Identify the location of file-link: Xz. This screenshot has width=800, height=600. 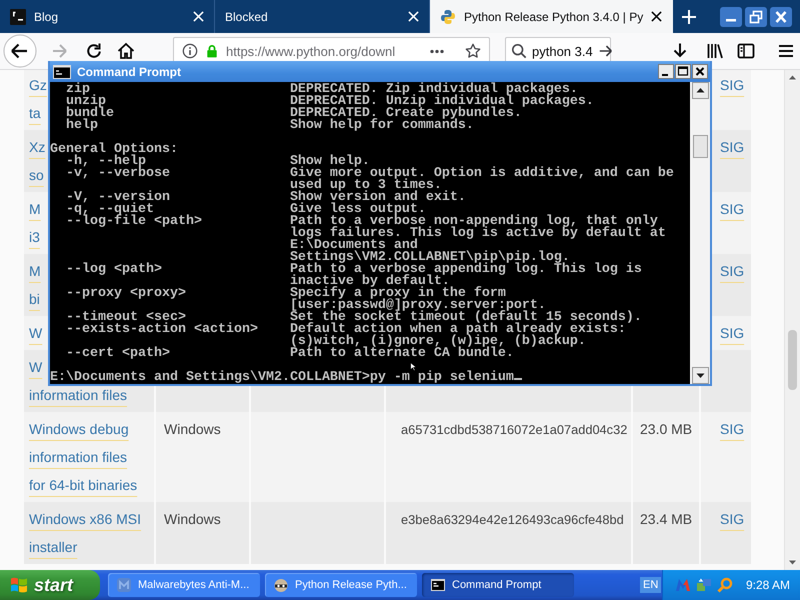
(37, 147).